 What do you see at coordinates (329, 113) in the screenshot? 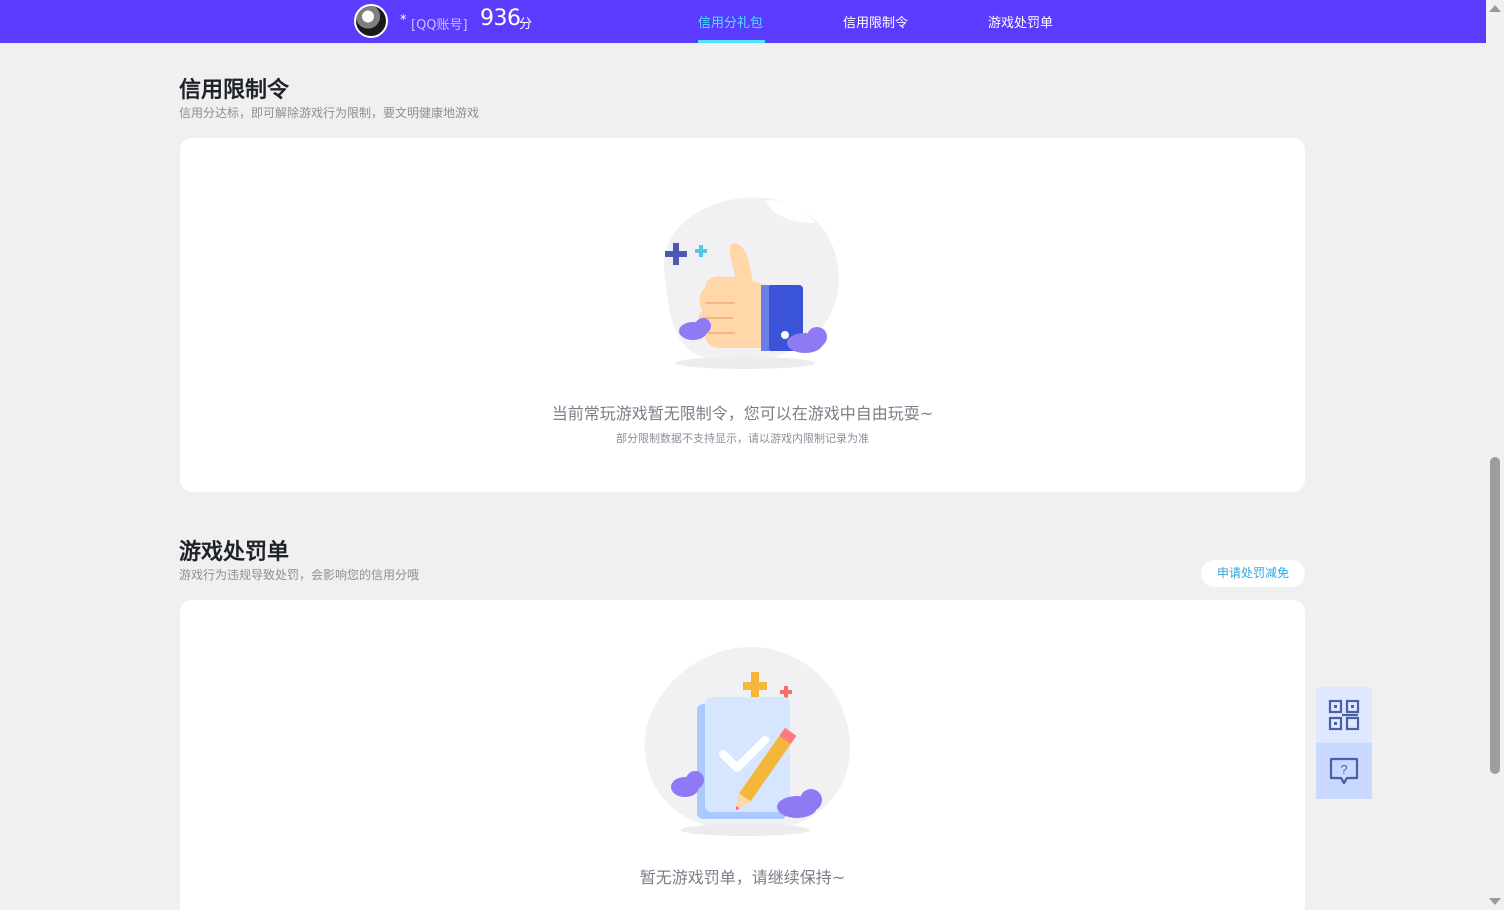
I see `restriction-section-subtitle: 信用分达标，即可解除游戏行为限制，要文明健康地游戏` at bounding box center [329, 113].